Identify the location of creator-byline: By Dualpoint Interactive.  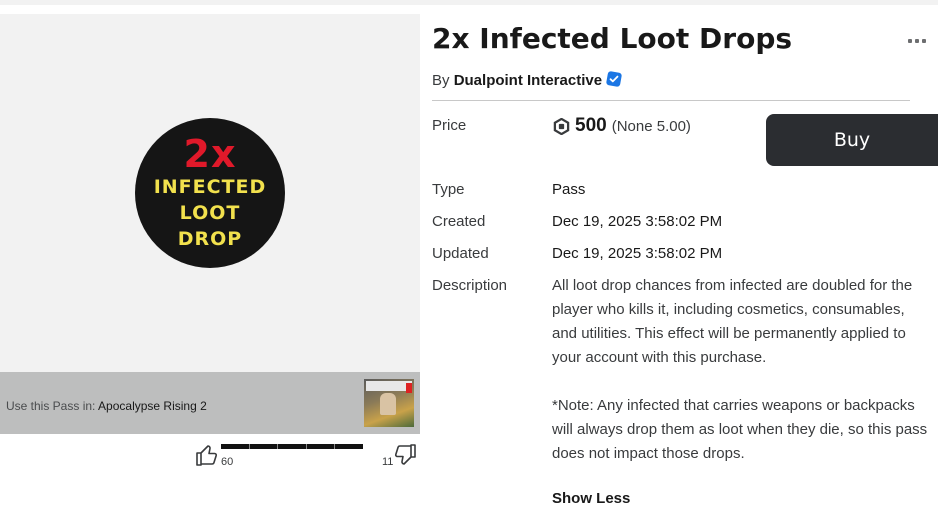
(527, 80).